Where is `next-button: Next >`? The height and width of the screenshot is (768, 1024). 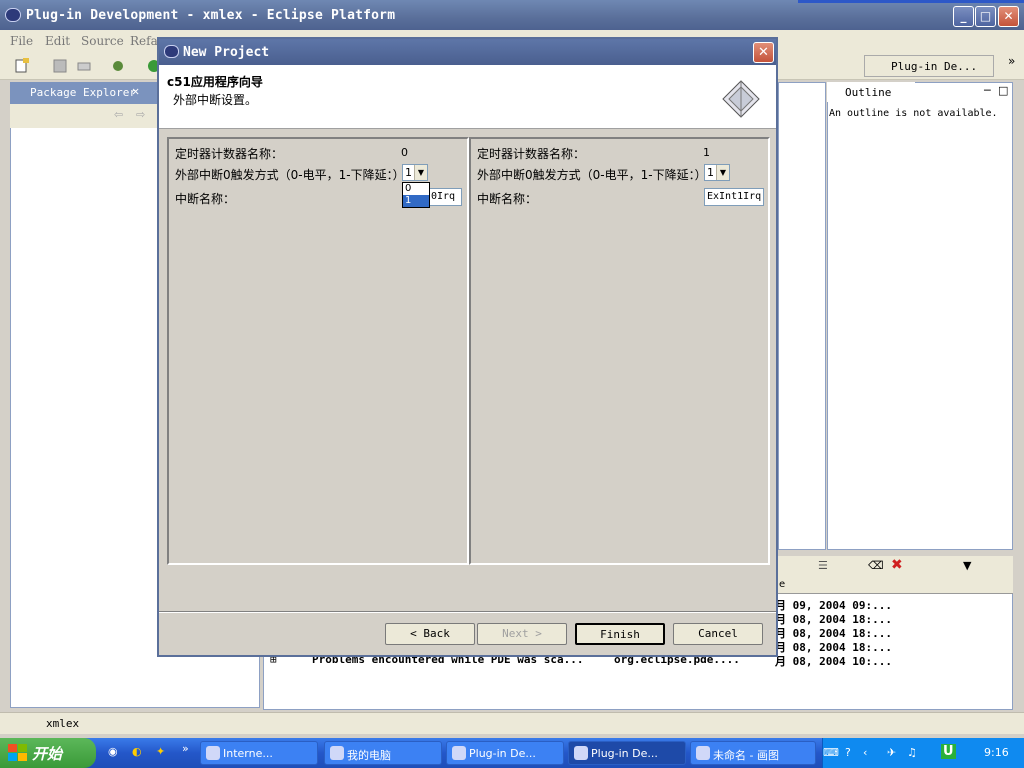
next-button: Next > is located at coordinates (522, 634).